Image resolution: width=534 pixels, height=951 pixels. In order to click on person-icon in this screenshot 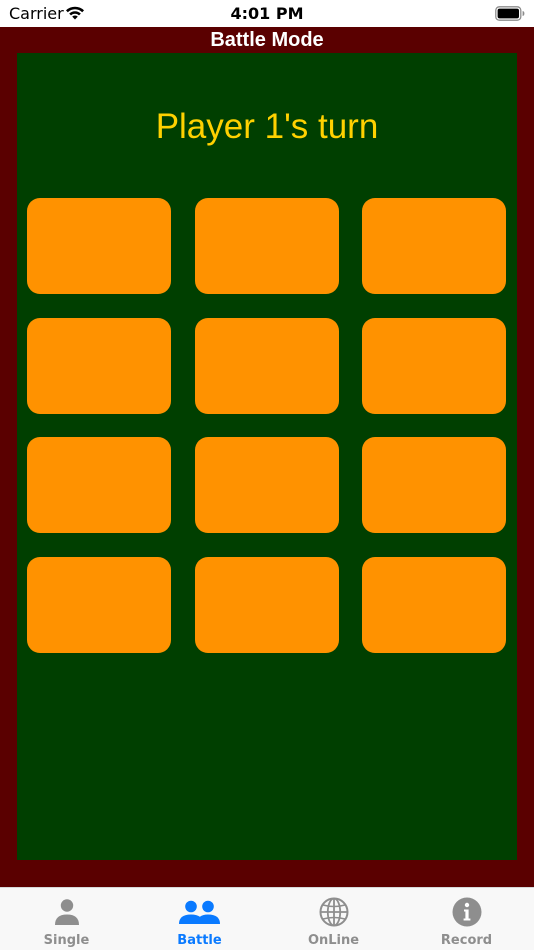, I will do `click(66, 912)`.